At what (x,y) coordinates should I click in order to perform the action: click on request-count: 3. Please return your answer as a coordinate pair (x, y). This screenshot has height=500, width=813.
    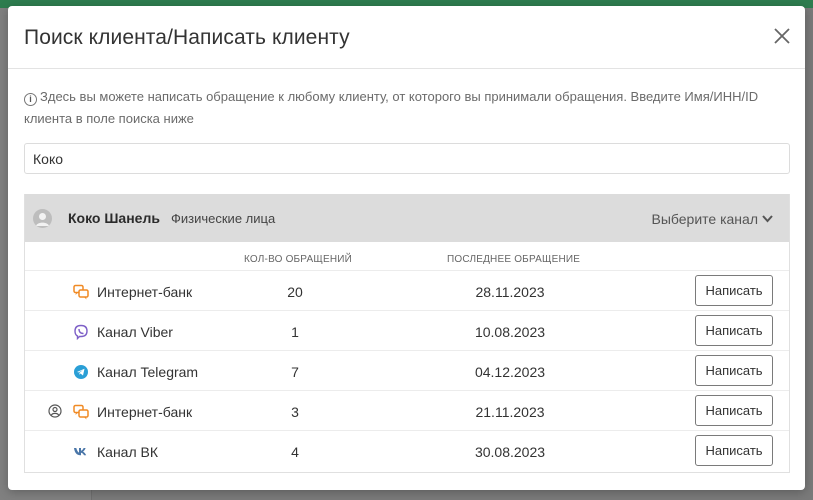
    Looking at the image, I should click on (295, 412).